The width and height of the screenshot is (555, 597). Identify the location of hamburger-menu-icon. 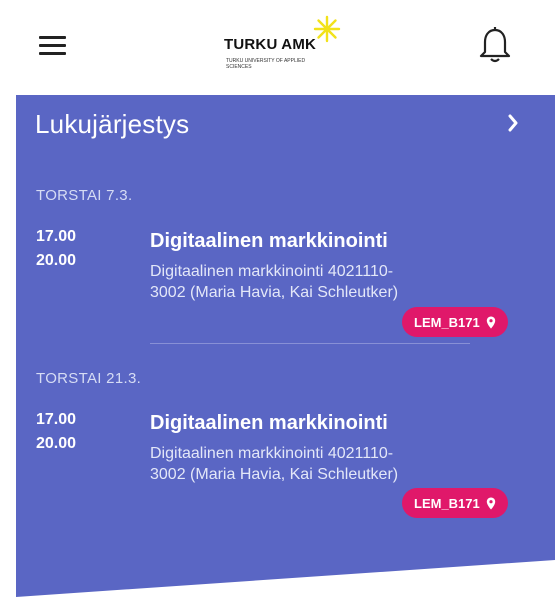
(53, 46).